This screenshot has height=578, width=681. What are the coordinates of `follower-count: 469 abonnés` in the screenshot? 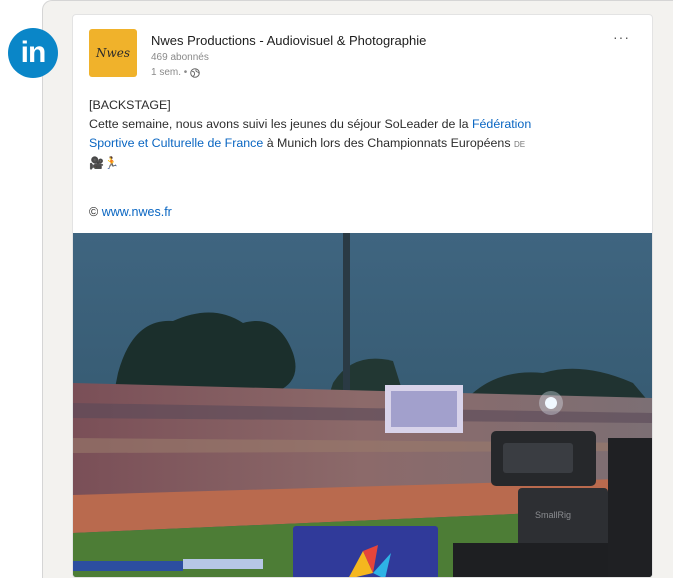 It's located at (180, 57).